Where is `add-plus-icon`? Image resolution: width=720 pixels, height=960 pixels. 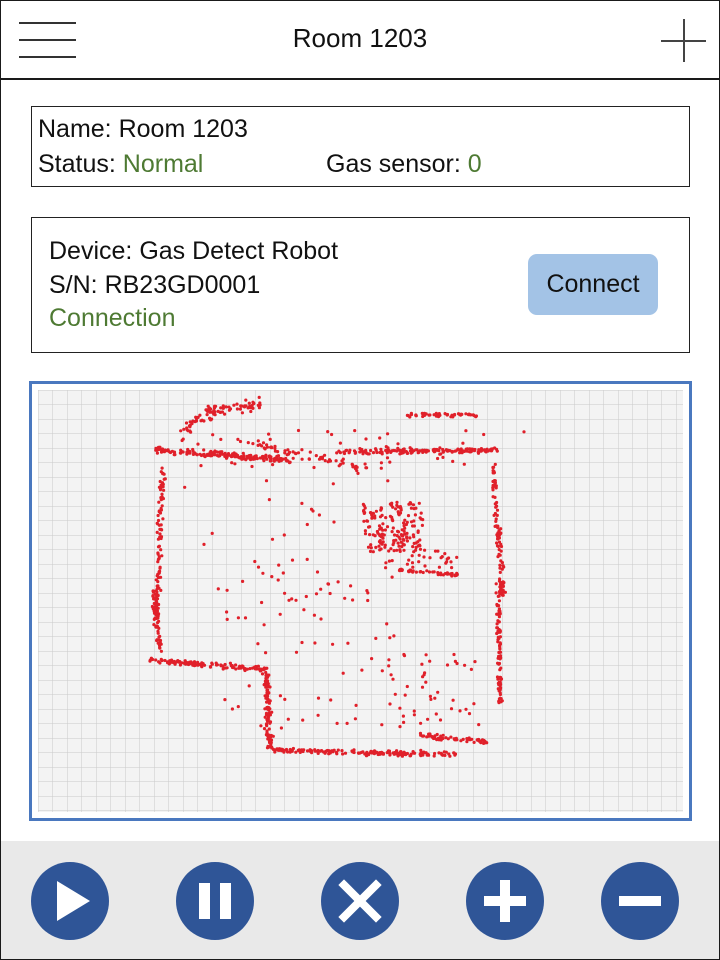 add-plus-icon is located at coordinates (684, 41).